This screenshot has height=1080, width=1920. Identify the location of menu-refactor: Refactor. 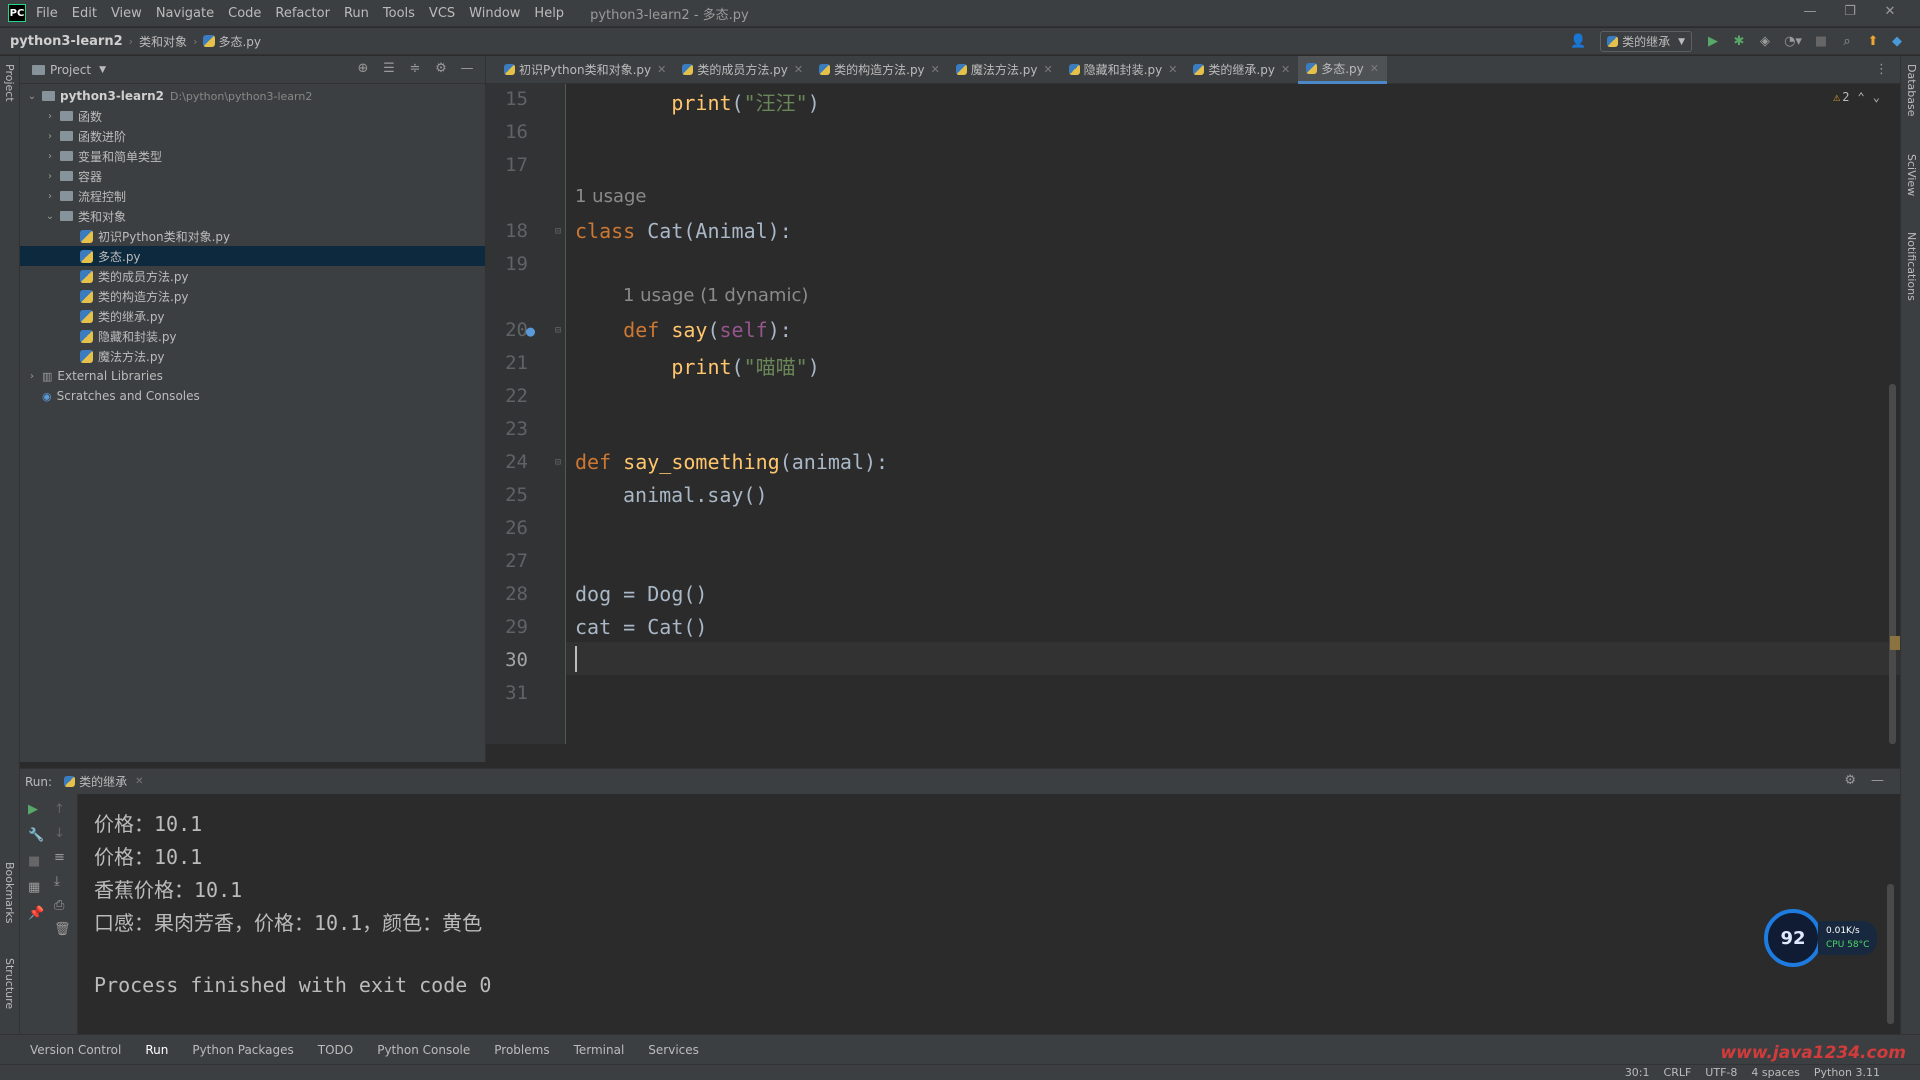
(302, 13).